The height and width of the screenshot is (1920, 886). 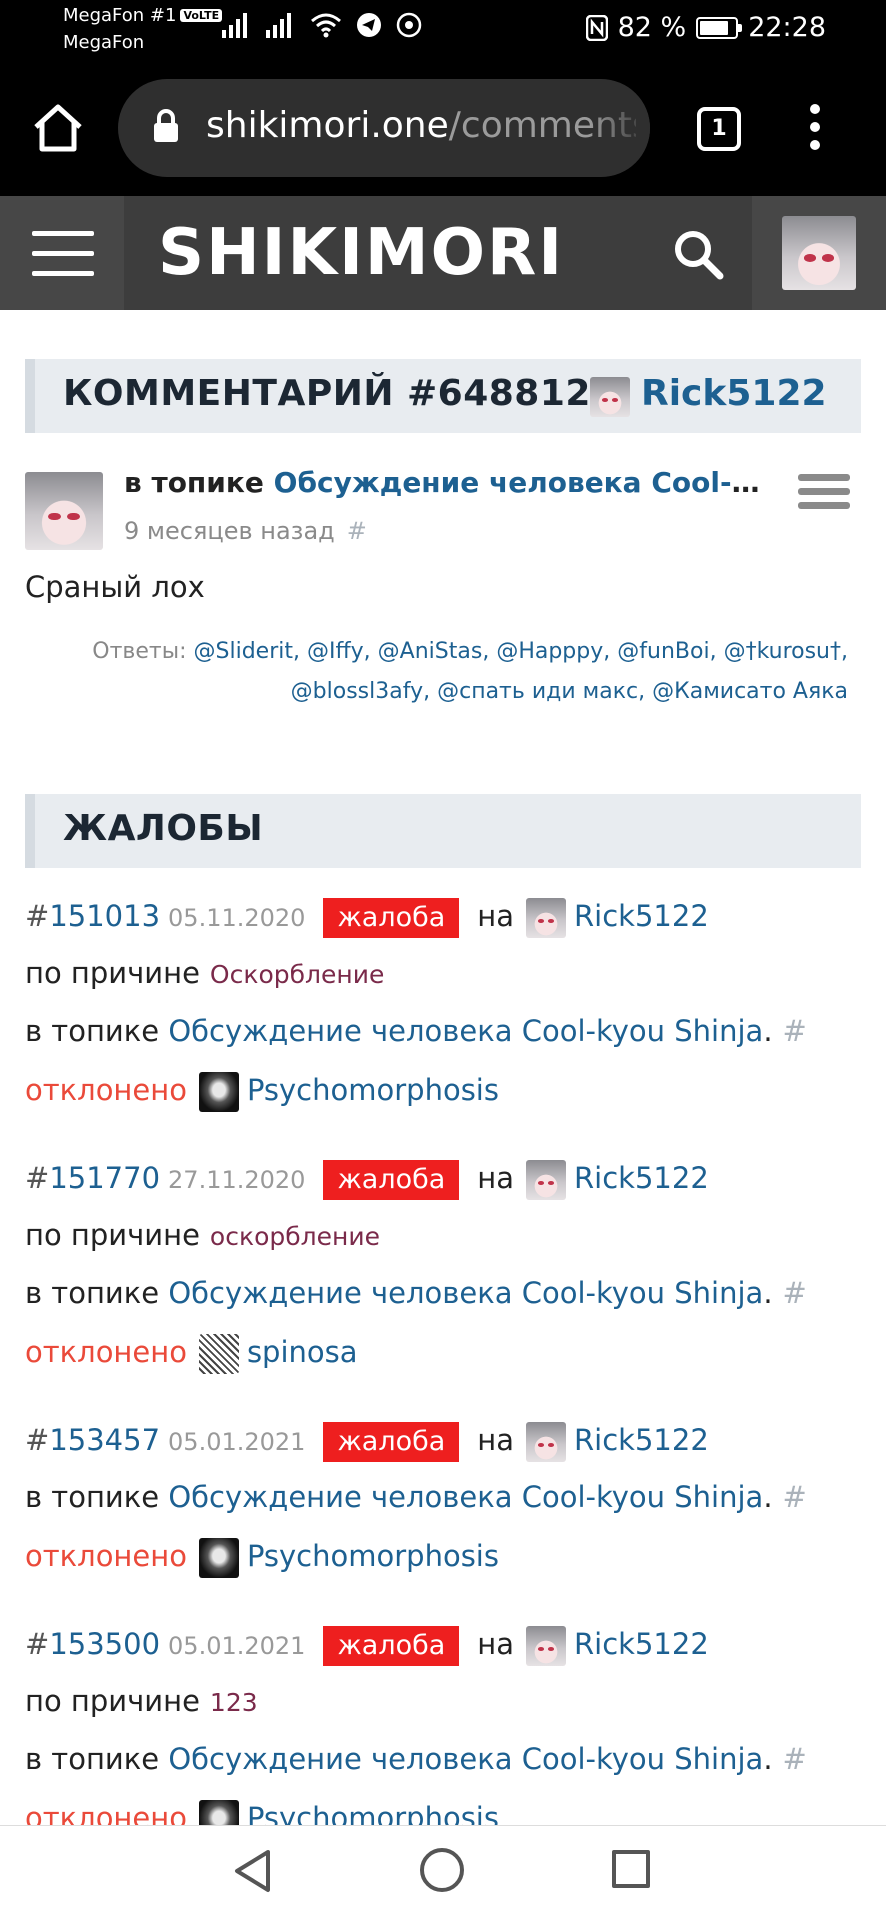 I want to click on url-host: shikimori.one, so click(x=327, y=125).